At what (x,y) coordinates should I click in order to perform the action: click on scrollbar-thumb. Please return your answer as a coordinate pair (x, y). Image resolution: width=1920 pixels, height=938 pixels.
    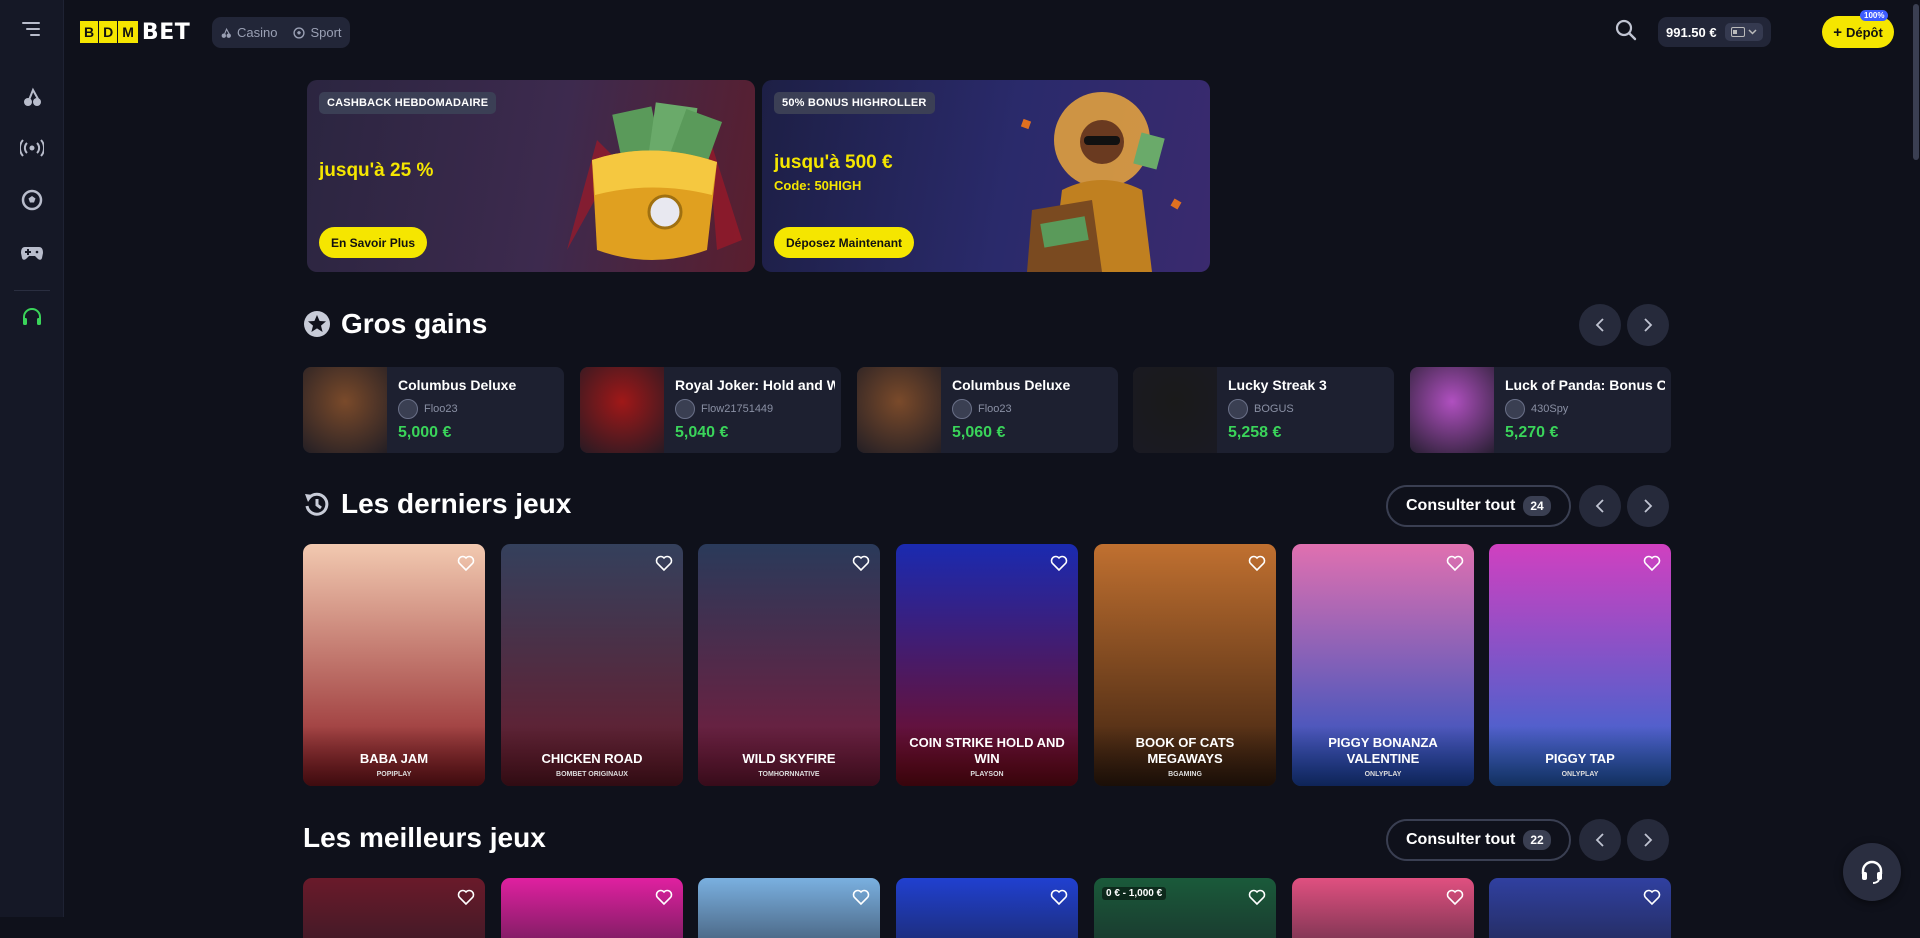
    Looking at the image, I should click on (1916, 82).